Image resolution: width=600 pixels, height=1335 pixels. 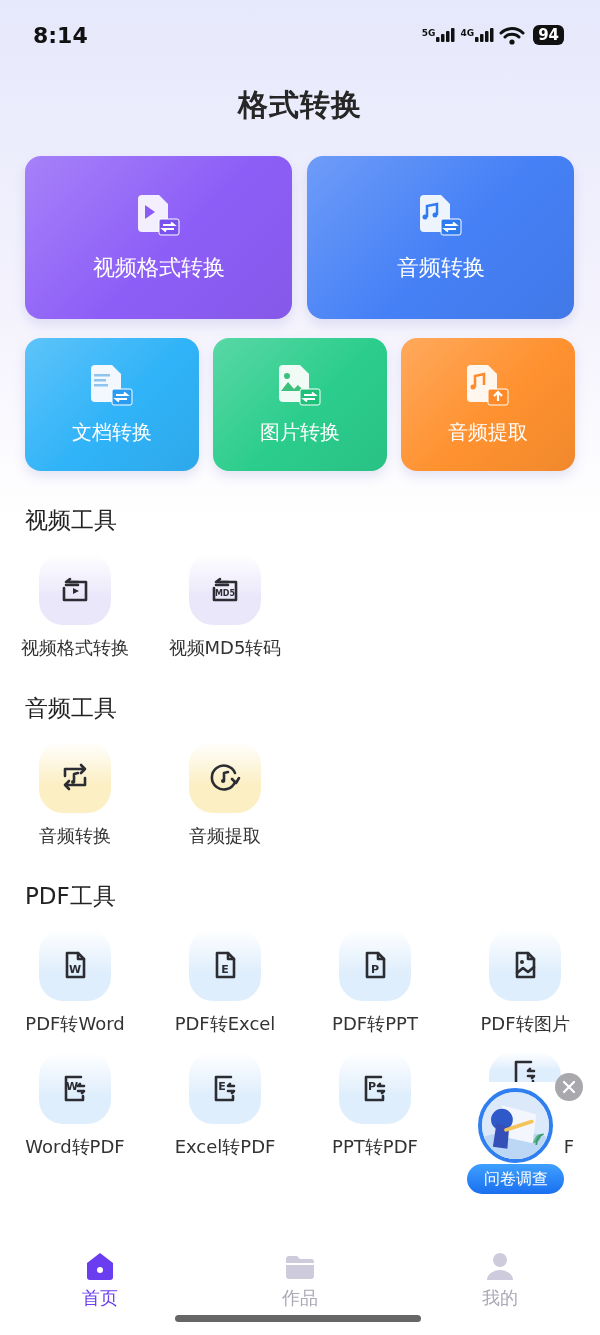 I want to click on card-label: 音频转换, so click(x=440, y=267).